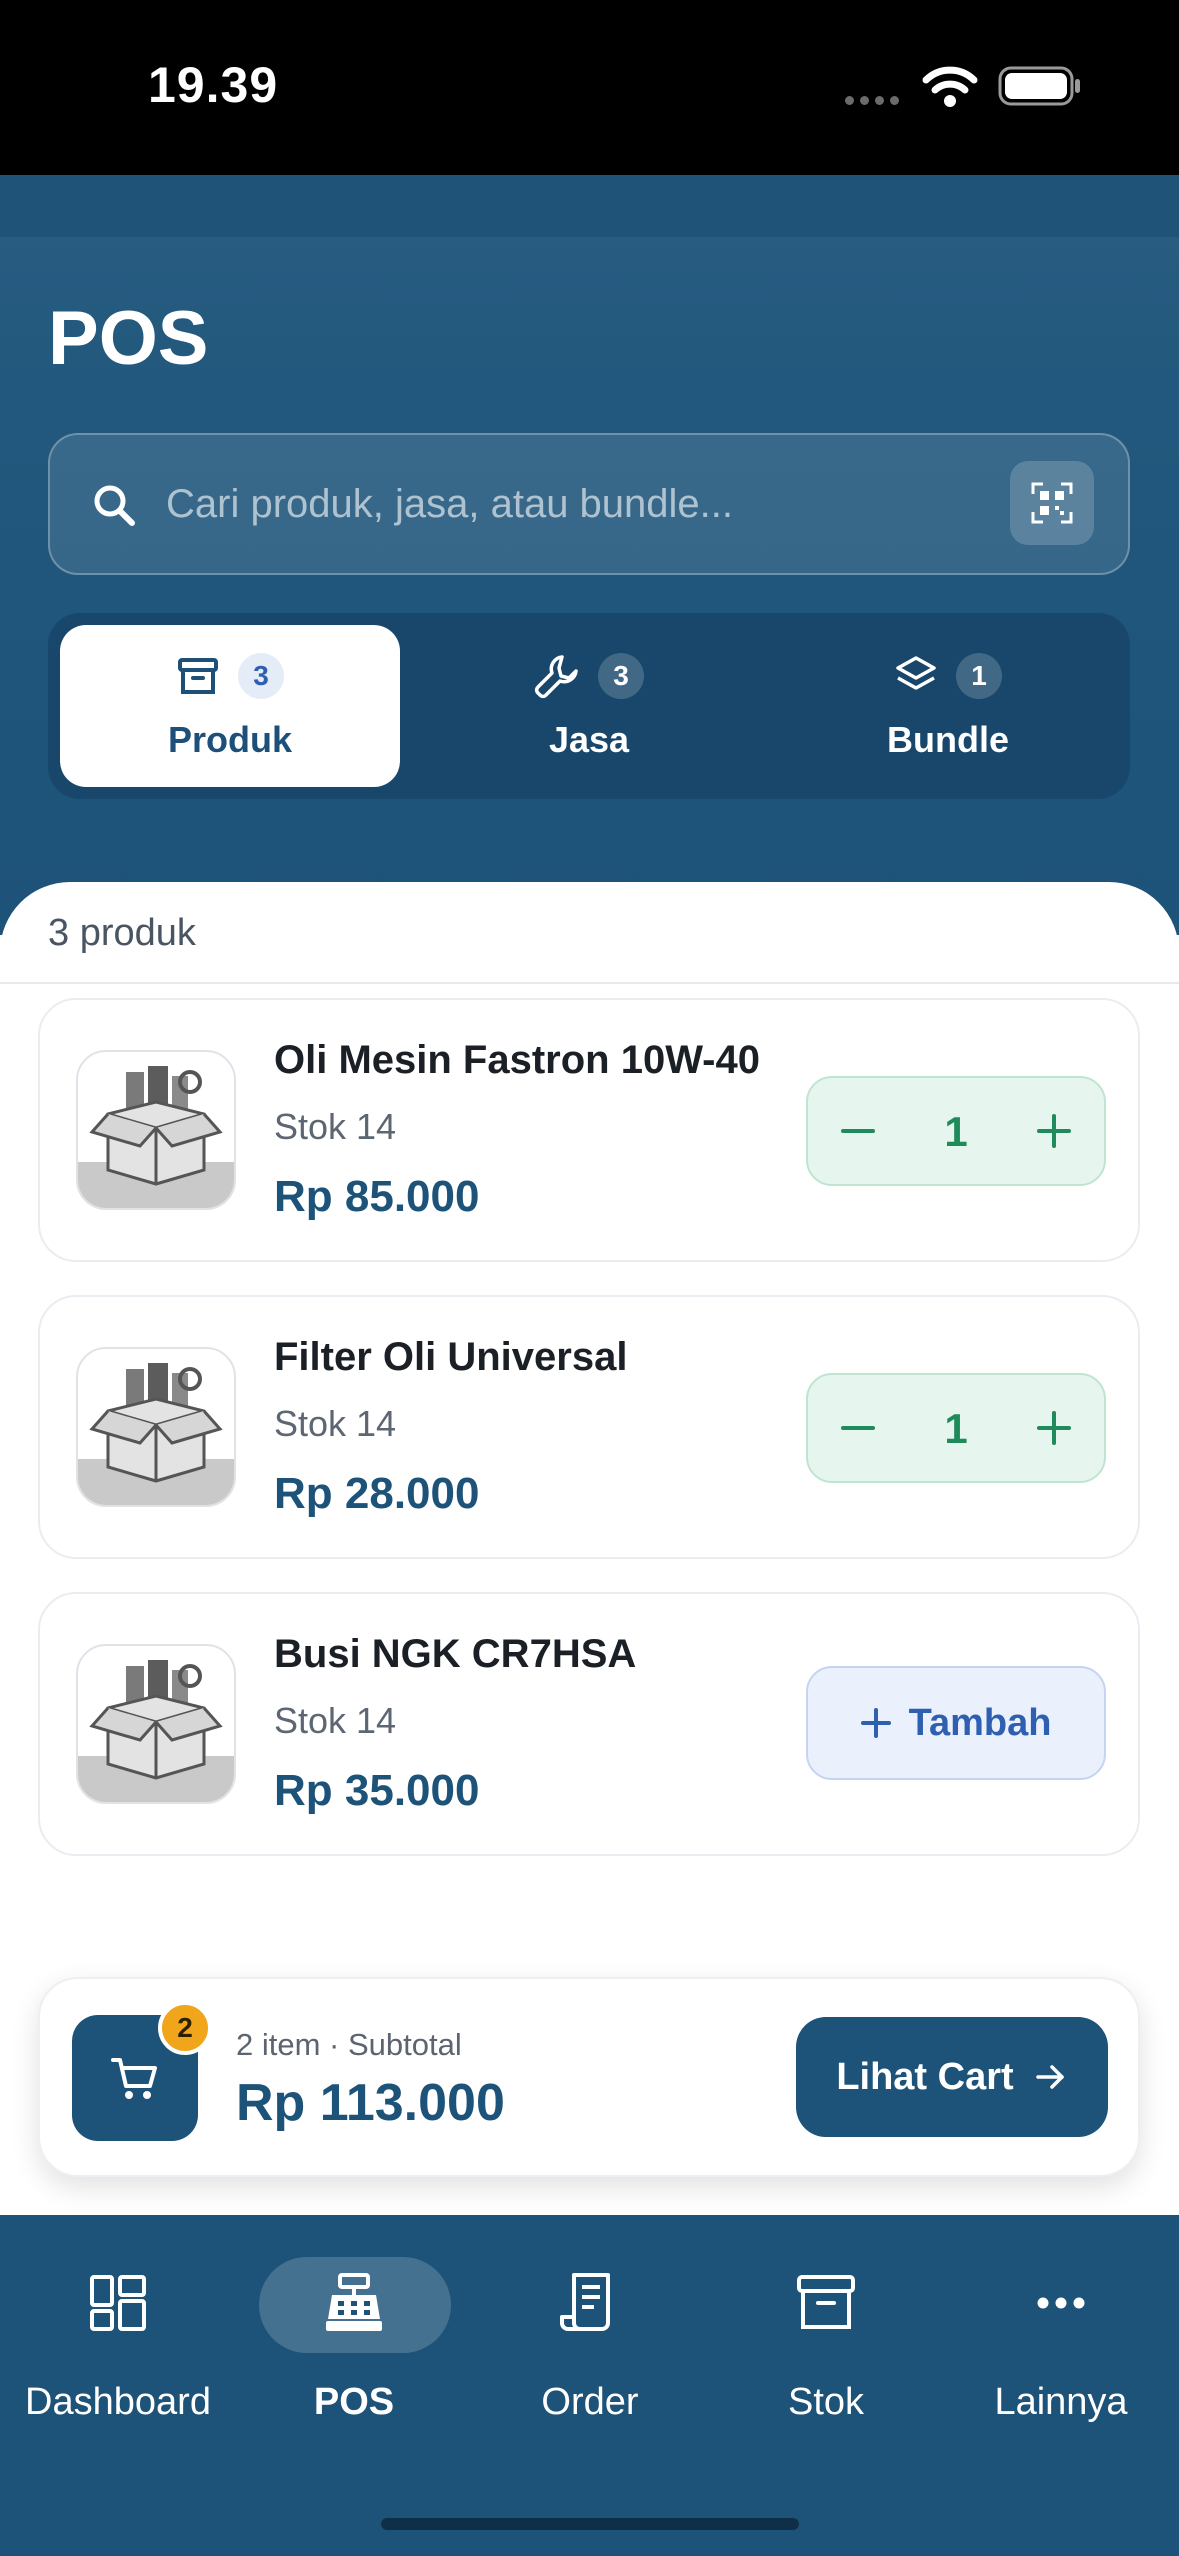 The height and width of the screenshot is (2556, 1179). What do you see at coordinates (354, 2340) in the screenshot?
I see `nav-item-pos: POS` at bounding box center [354, 2340].